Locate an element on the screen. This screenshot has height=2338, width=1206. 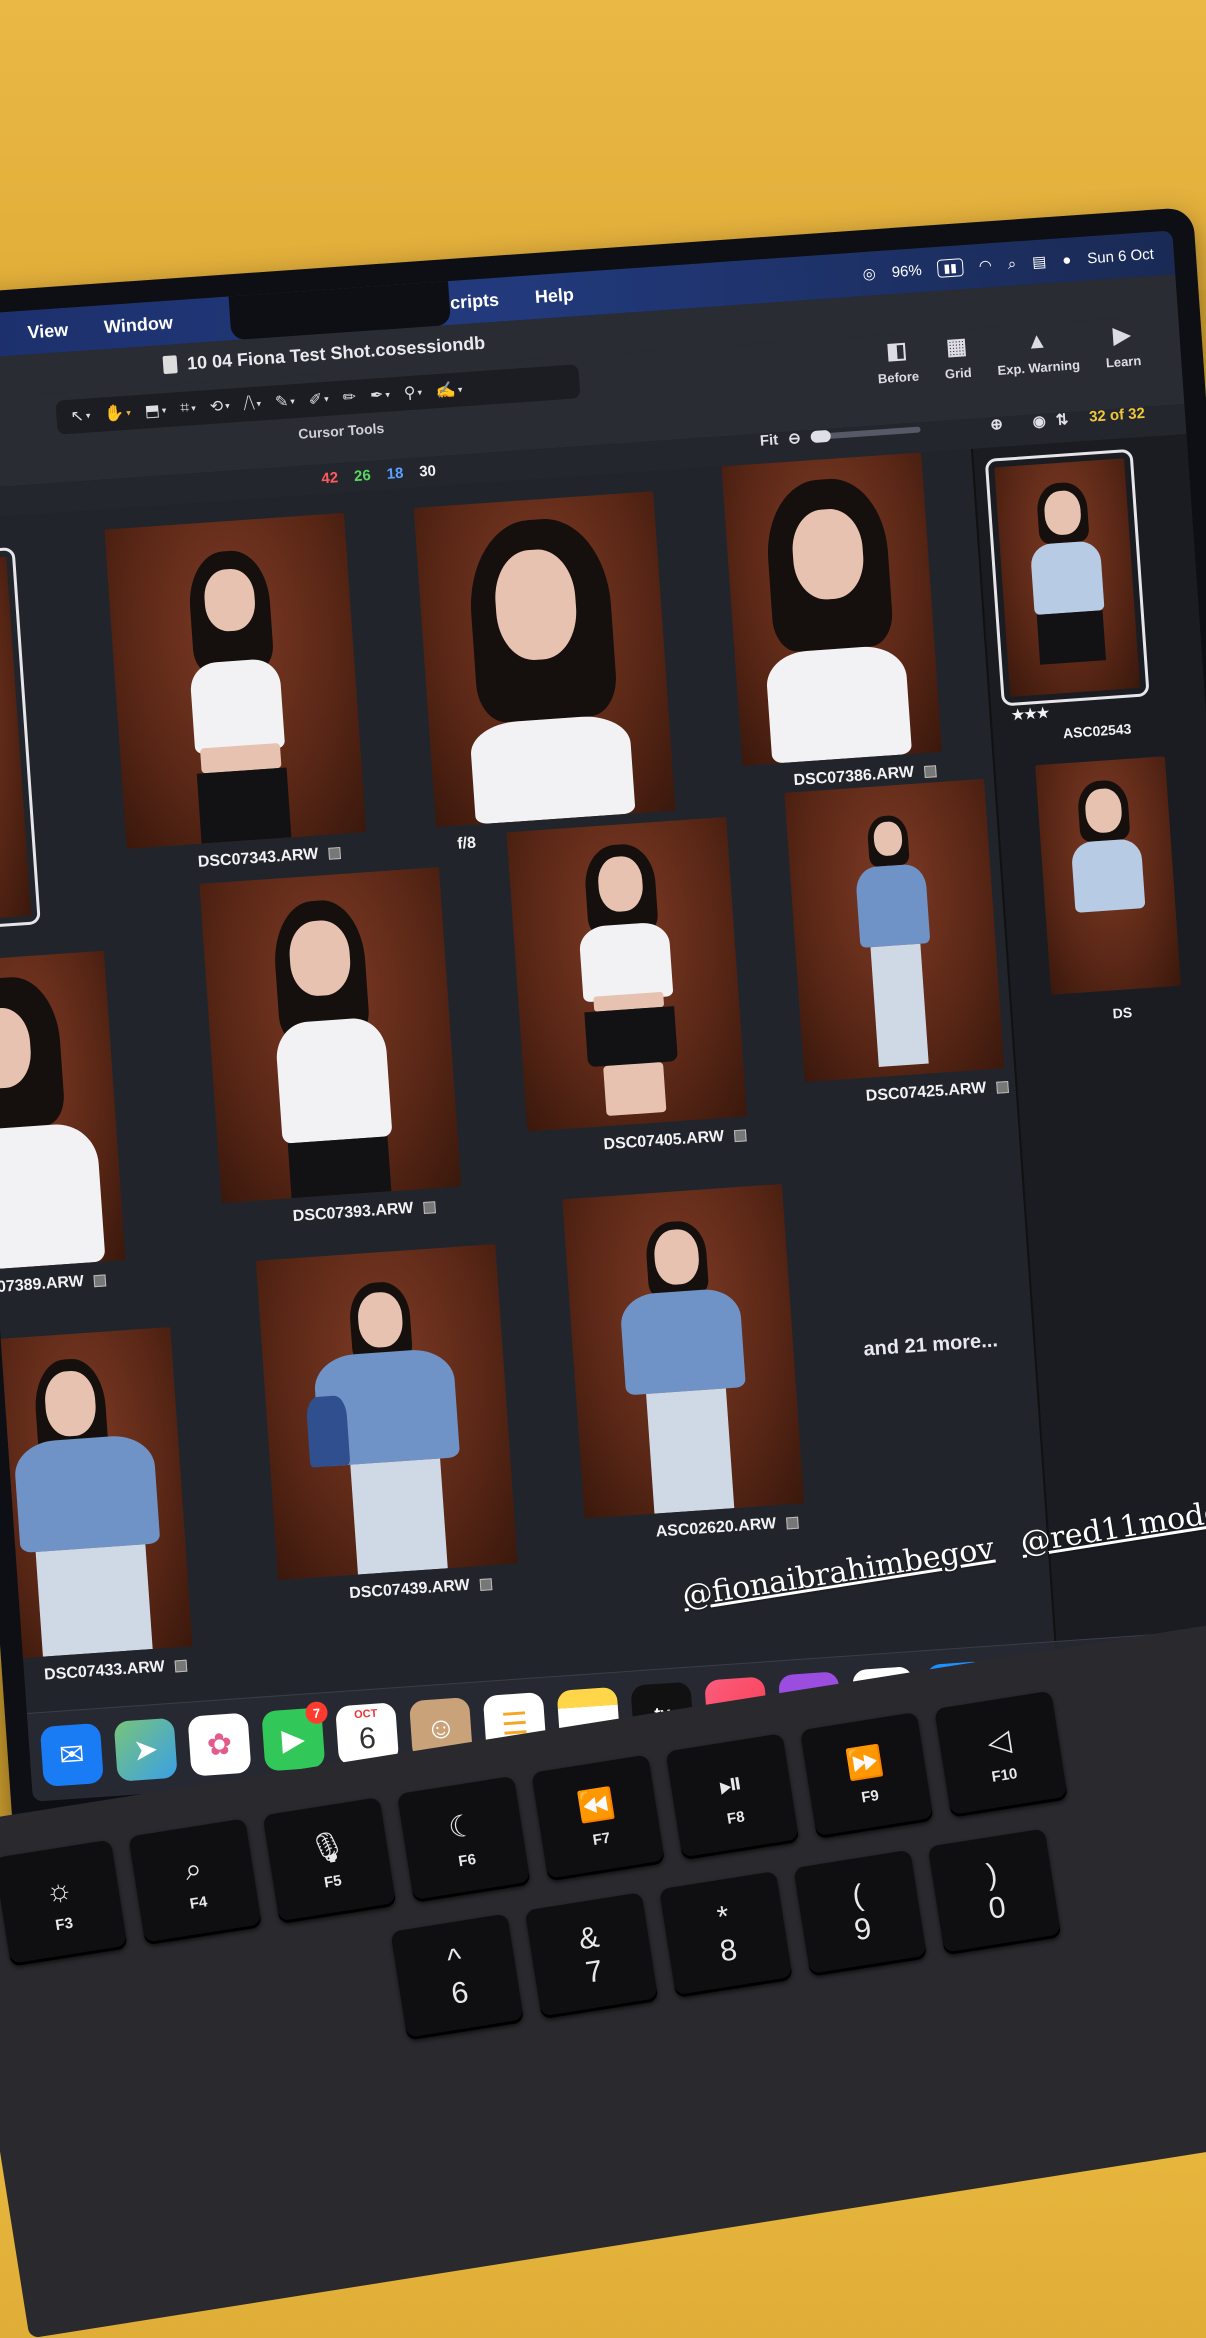
key-shift-label: * is located at coordinates (723, 1917).